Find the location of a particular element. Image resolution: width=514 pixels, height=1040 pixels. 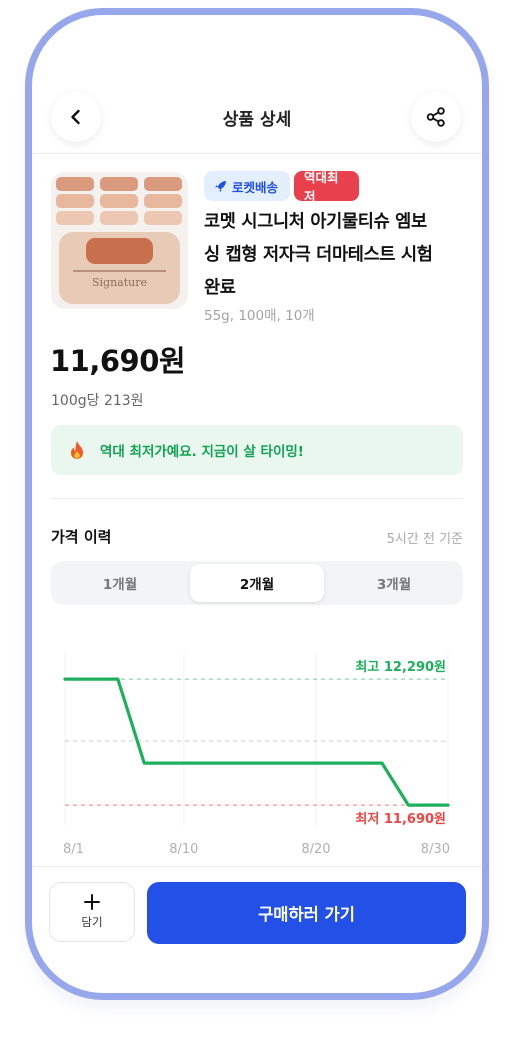

max-price-label: 최고 12,290원 is located at coordinates (400, 667).